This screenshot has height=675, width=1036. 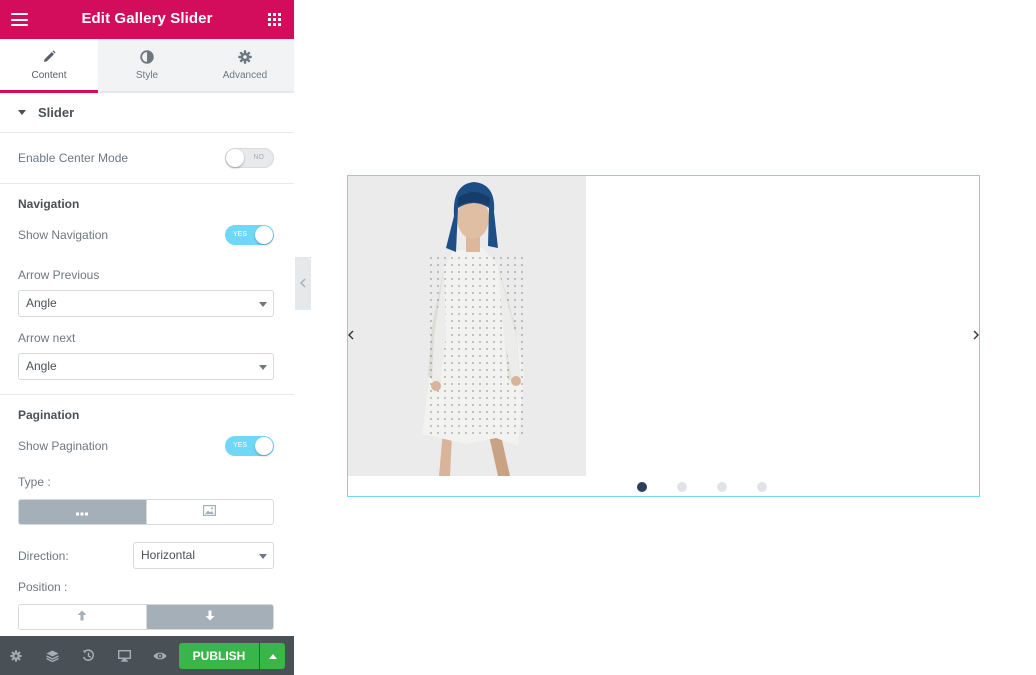 I want to click on panel-header: Edit Gallery Slider, so click(x=147, y=19).